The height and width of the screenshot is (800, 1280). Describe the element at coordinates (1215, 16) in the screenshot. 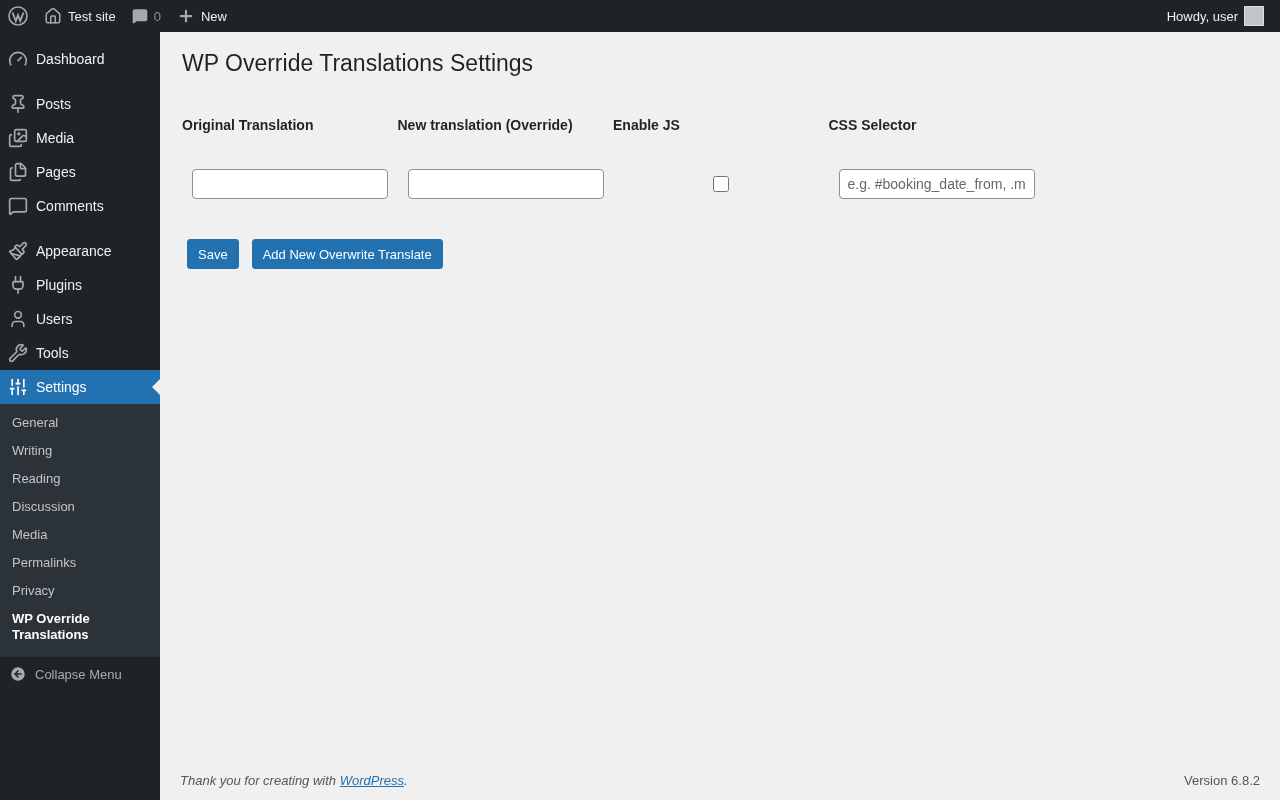

I see `account-menu: Howdy, user` at that location.